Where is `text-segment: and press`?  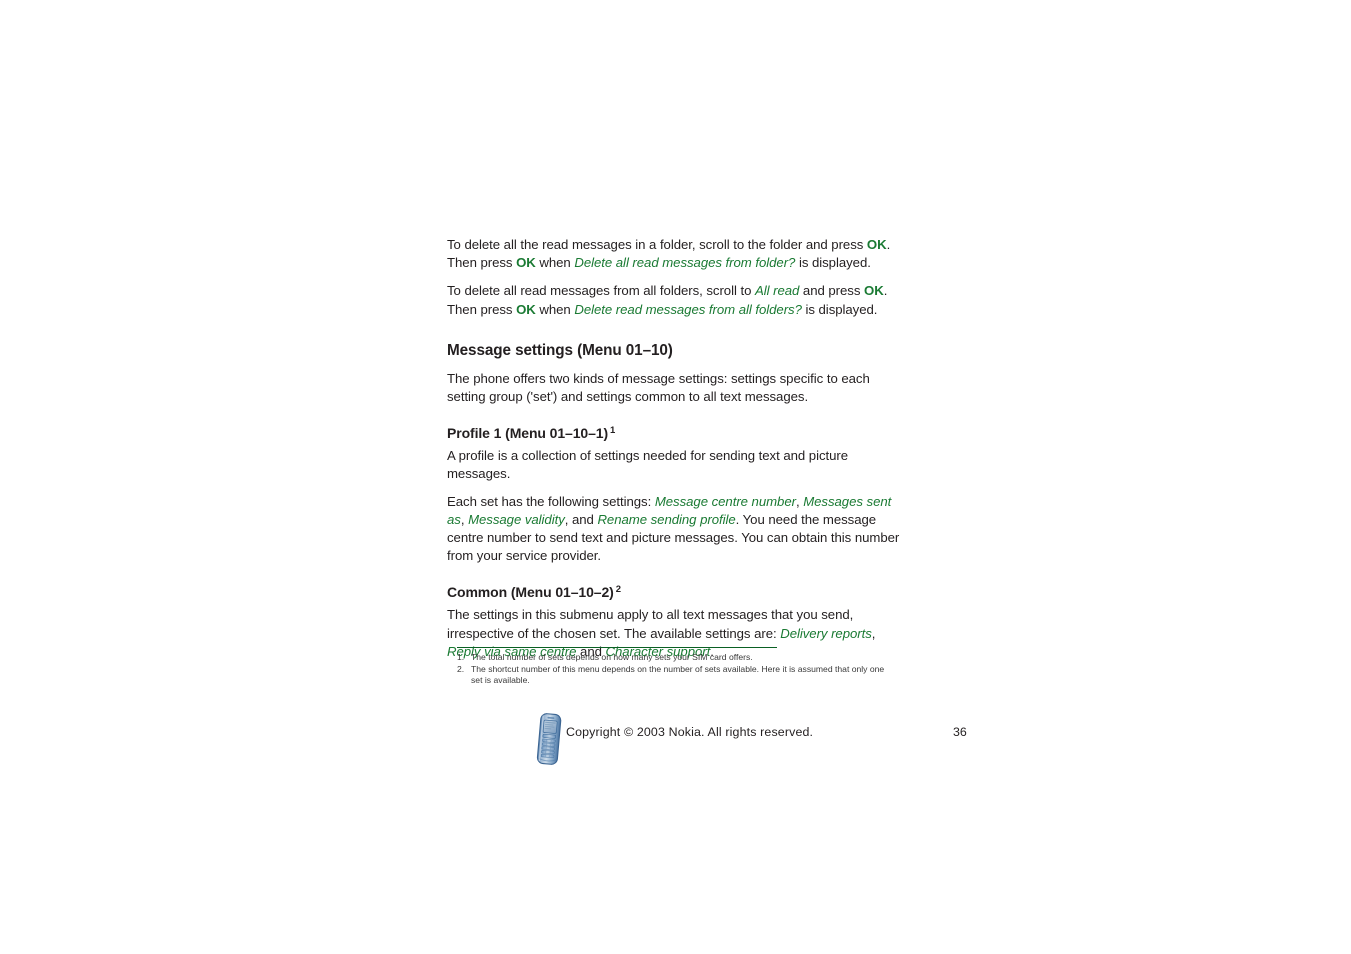
text-segment: and press is located at coordinates (832, 291).